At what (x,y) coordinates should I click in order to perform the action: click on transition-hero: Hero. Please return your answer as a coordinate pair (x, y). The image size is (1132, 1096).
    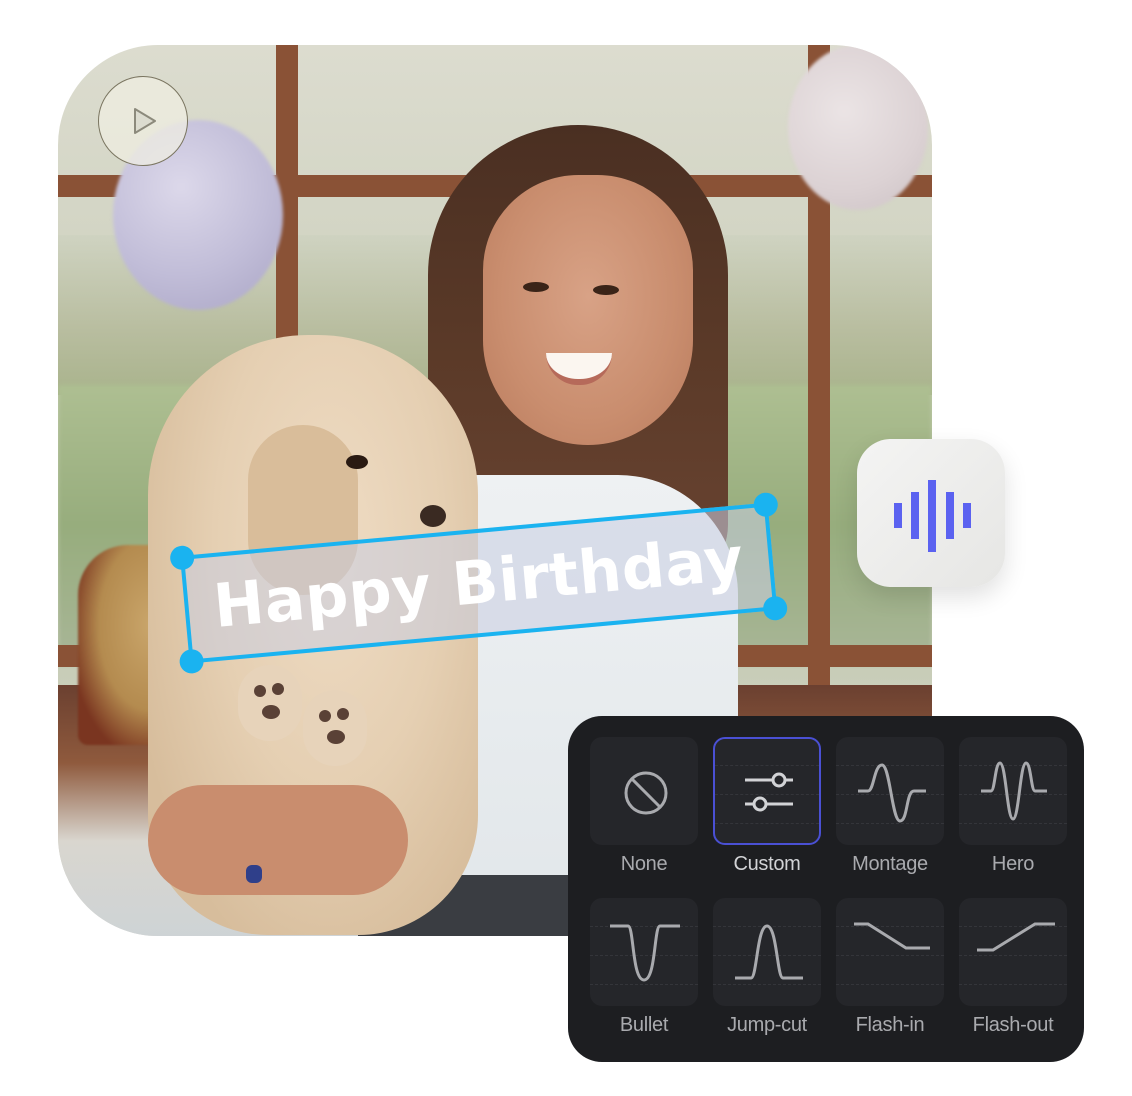
    Looking at the image, I should click on (1013, 806).